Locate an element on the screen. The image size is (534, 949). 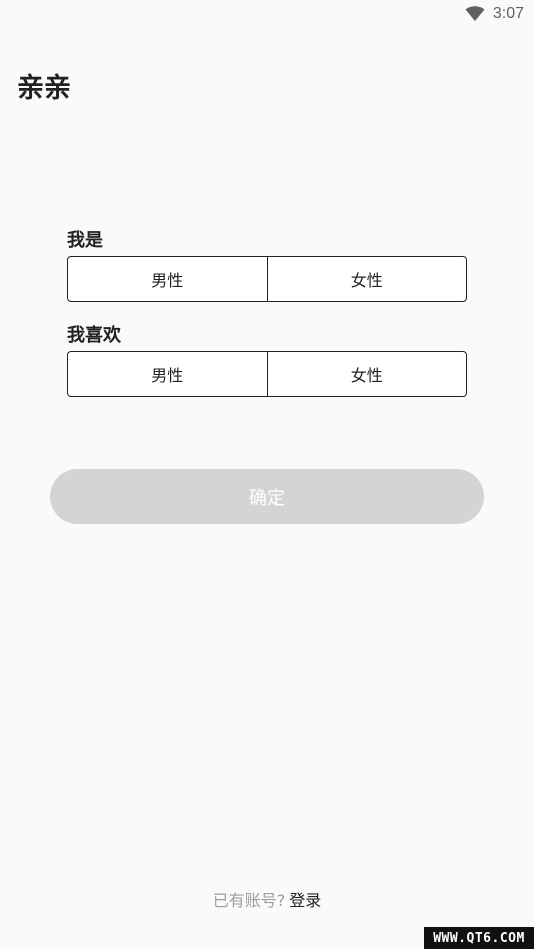
i-am-male-option: 男性 is located at coordinates (167, 279).